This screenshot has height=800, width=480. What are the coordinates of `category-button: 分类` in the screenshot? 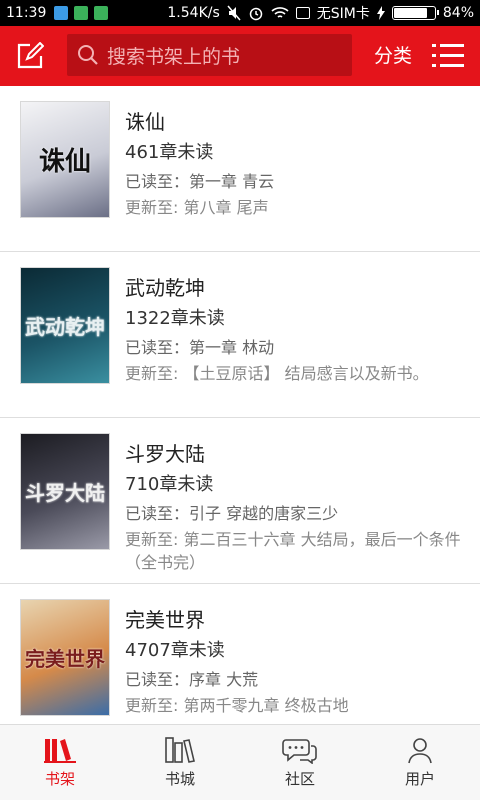 It's located at (393, 56).